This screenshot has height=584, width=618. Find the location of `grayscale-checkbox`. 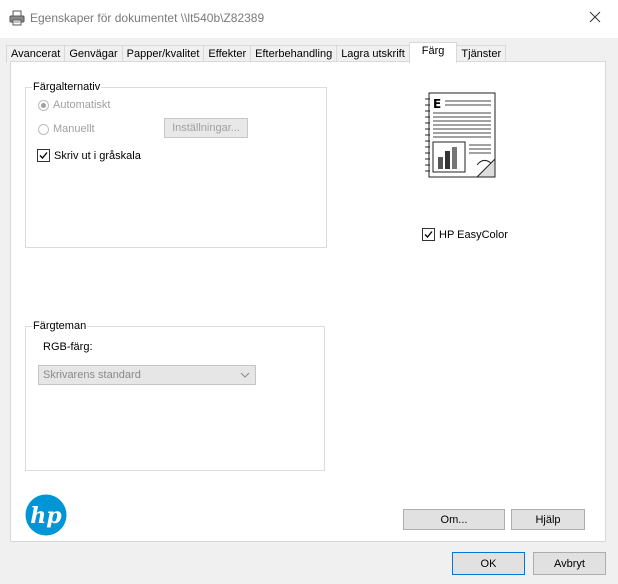

grayscale-checkbox is located at coordinates (43, 155).